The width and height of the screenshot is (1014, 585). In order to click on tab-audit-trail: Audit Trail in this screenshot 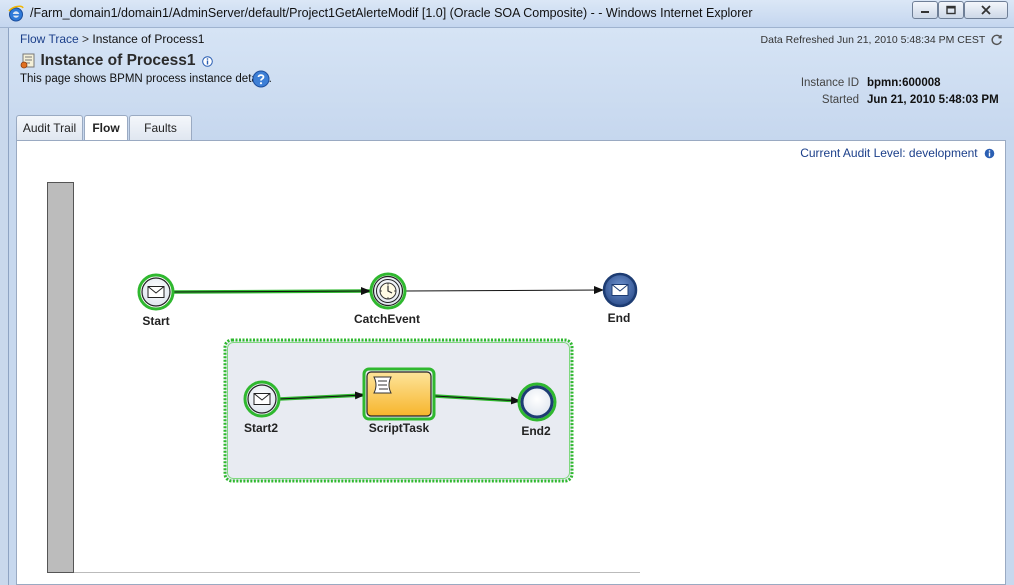, I will do `click(49, 128)`.